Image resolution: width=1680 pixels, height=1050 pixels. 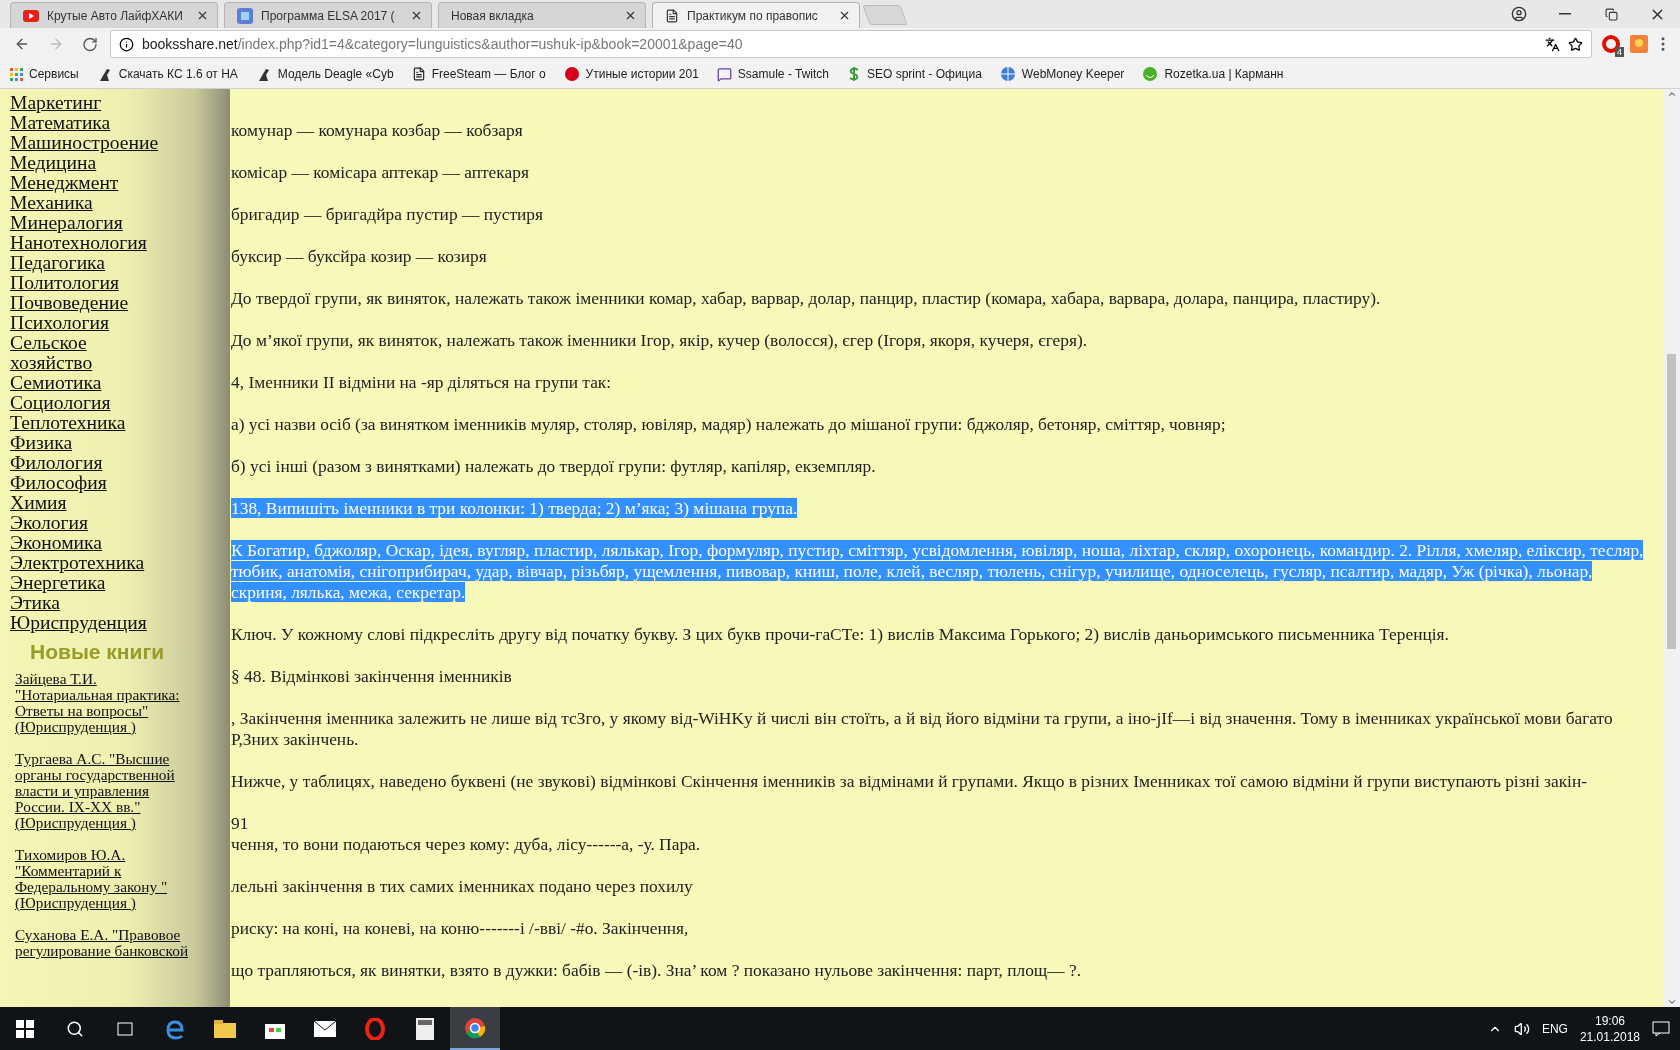 I want to click on scroll-up-icon, so click(x=1671, y=94).